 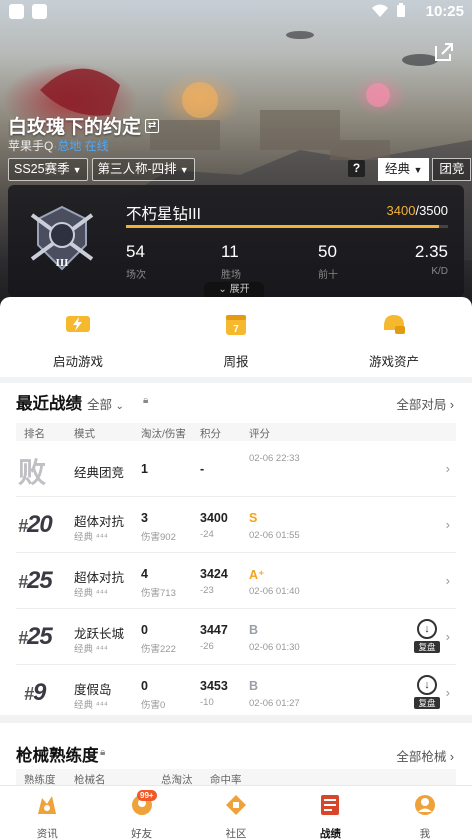 What do you see at coordinates (388, 10) in the screenshot?
I see `wifi-icon` at bounding box center [388, 10].